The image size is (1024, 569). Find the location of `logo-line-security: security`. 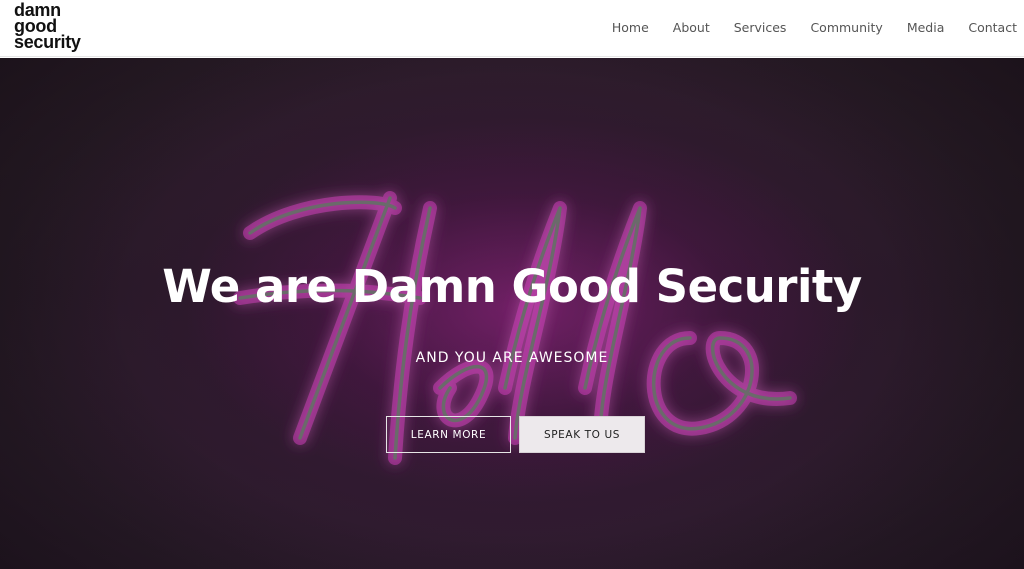

logo-line-security: security is located at coordinates (47, 42).